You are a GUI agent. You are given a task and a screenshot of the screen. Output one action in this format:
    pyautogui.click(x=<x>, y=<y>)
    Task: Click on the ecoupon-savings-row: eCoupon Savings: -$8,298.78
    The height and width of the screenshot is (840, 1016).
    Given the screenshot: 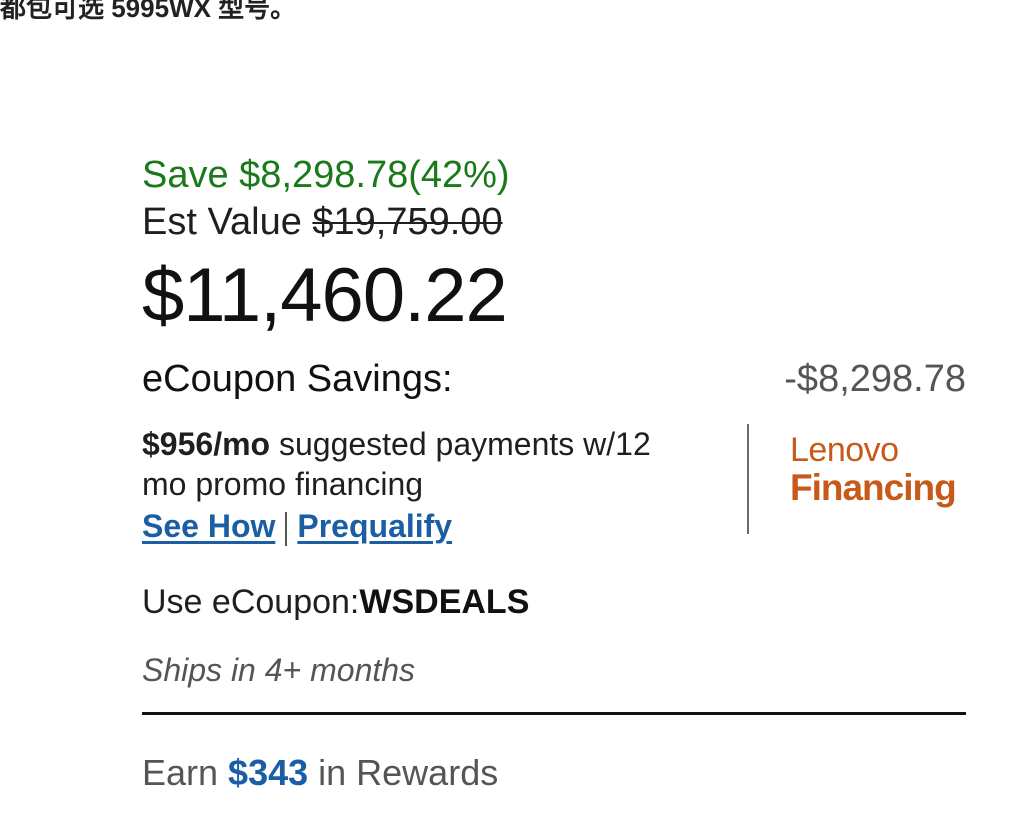 What is the action you would take?
    pyautogui.click(x=554, y=379)
    